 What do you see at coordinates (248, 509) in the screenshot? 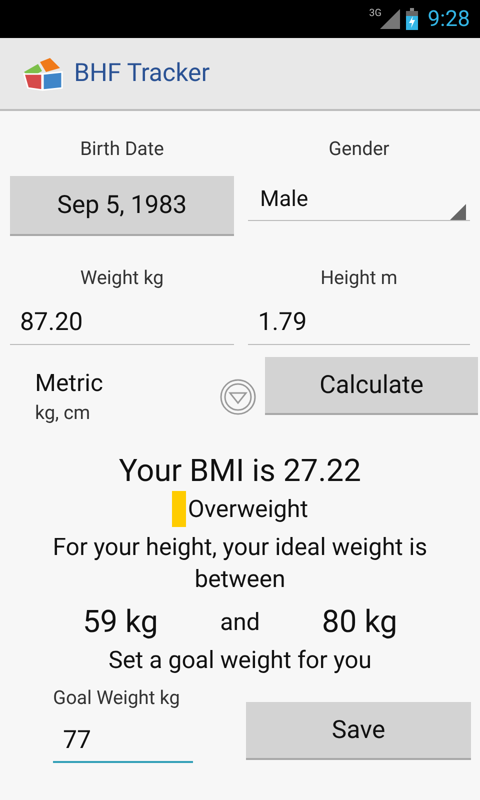
I see `bmi-category: Overweight` at bounding box center [248, 509].